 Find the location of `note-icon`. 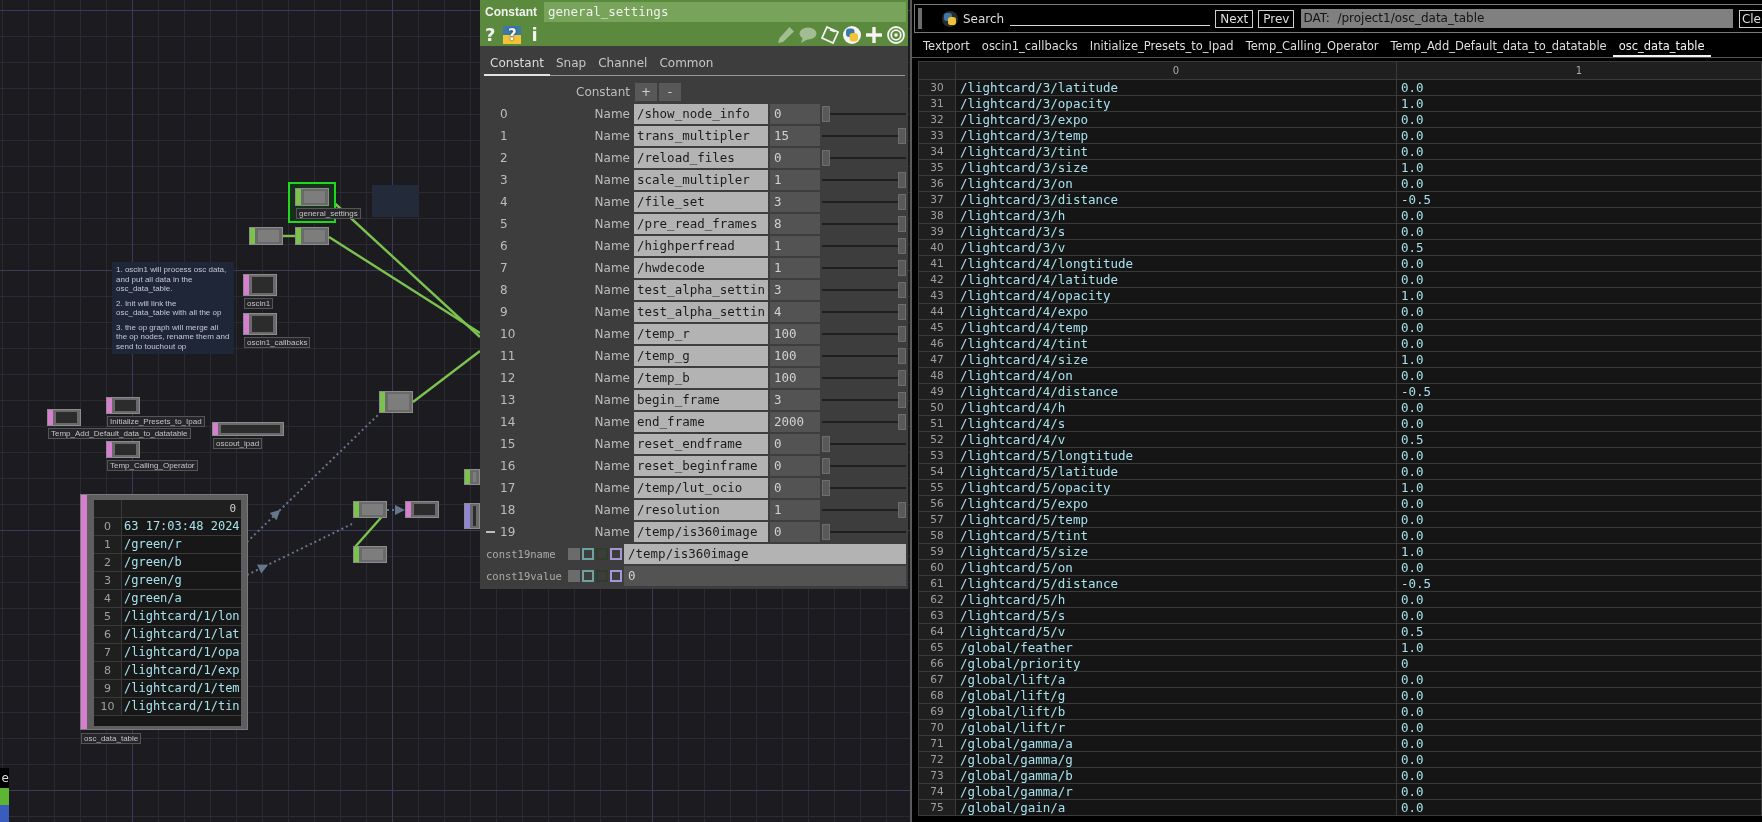

note-icon is located at coordinates (830, 35).